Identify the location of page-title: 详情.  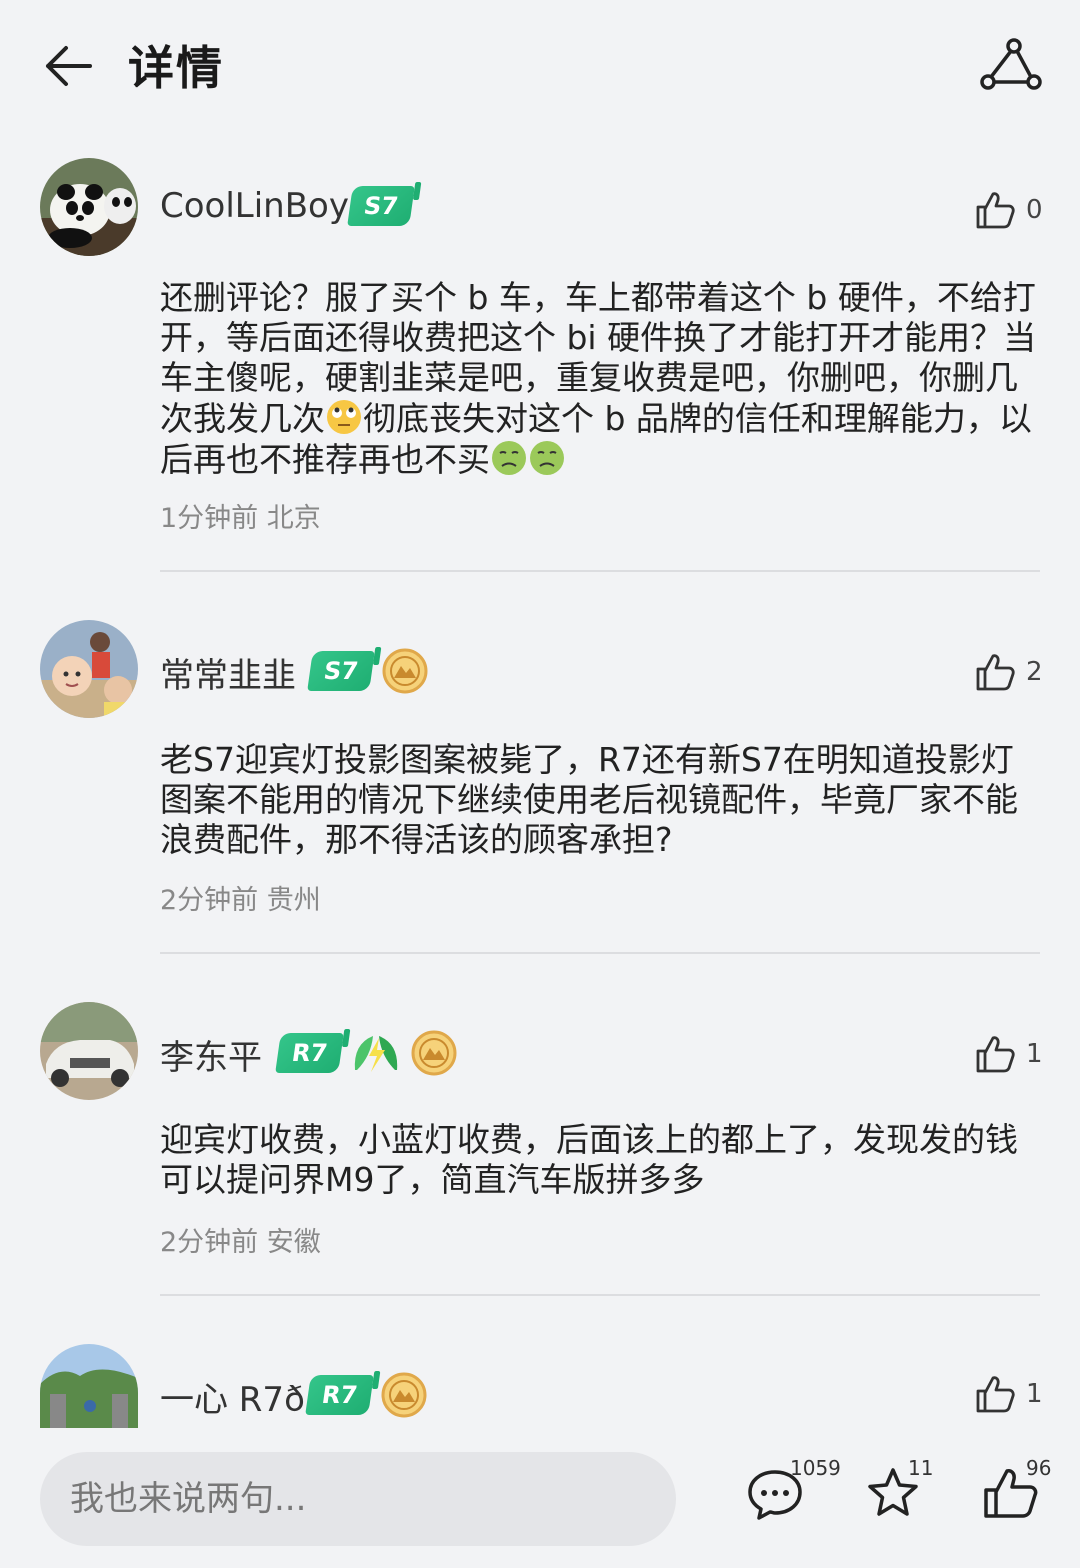
(176, 68).